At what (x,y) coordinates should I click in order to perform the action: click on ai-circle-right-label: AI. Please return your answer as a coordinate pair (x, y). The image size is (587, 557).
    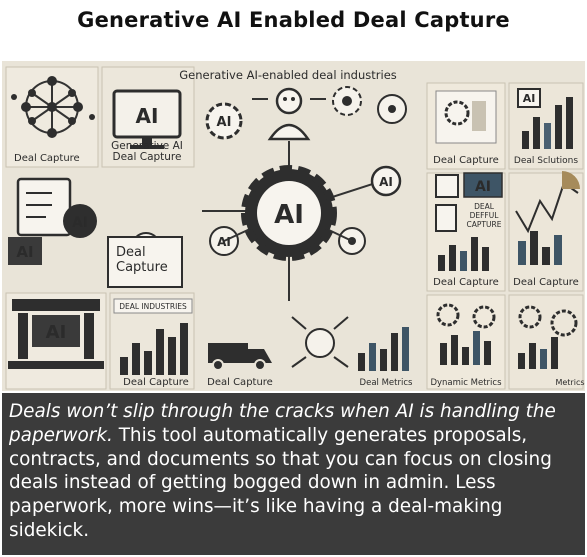
    Looking at the image, I should click on (386, 182).